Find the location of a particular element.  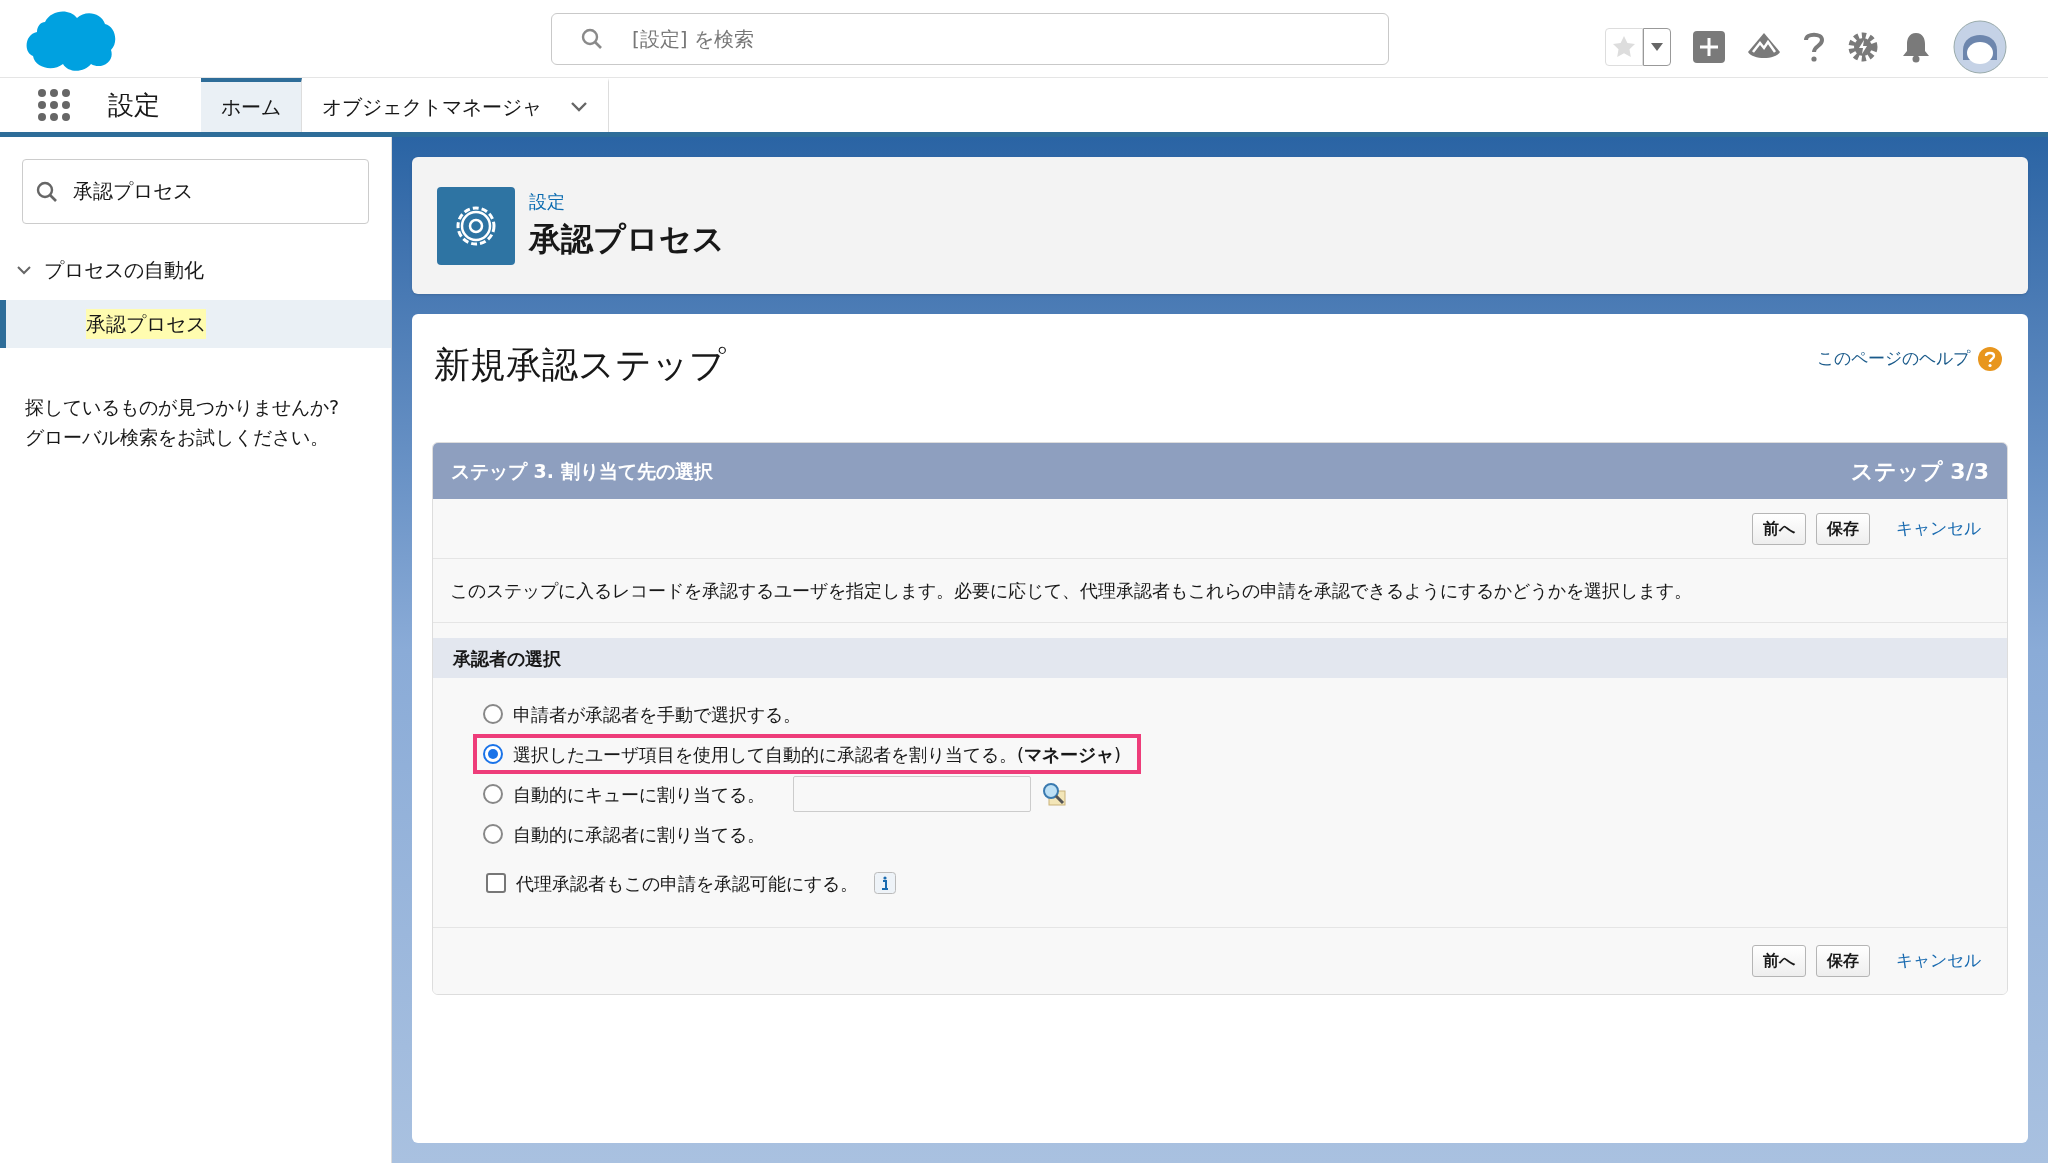

nav-tab: オブジェクトマネージャ is located at coordinates (455, 105).